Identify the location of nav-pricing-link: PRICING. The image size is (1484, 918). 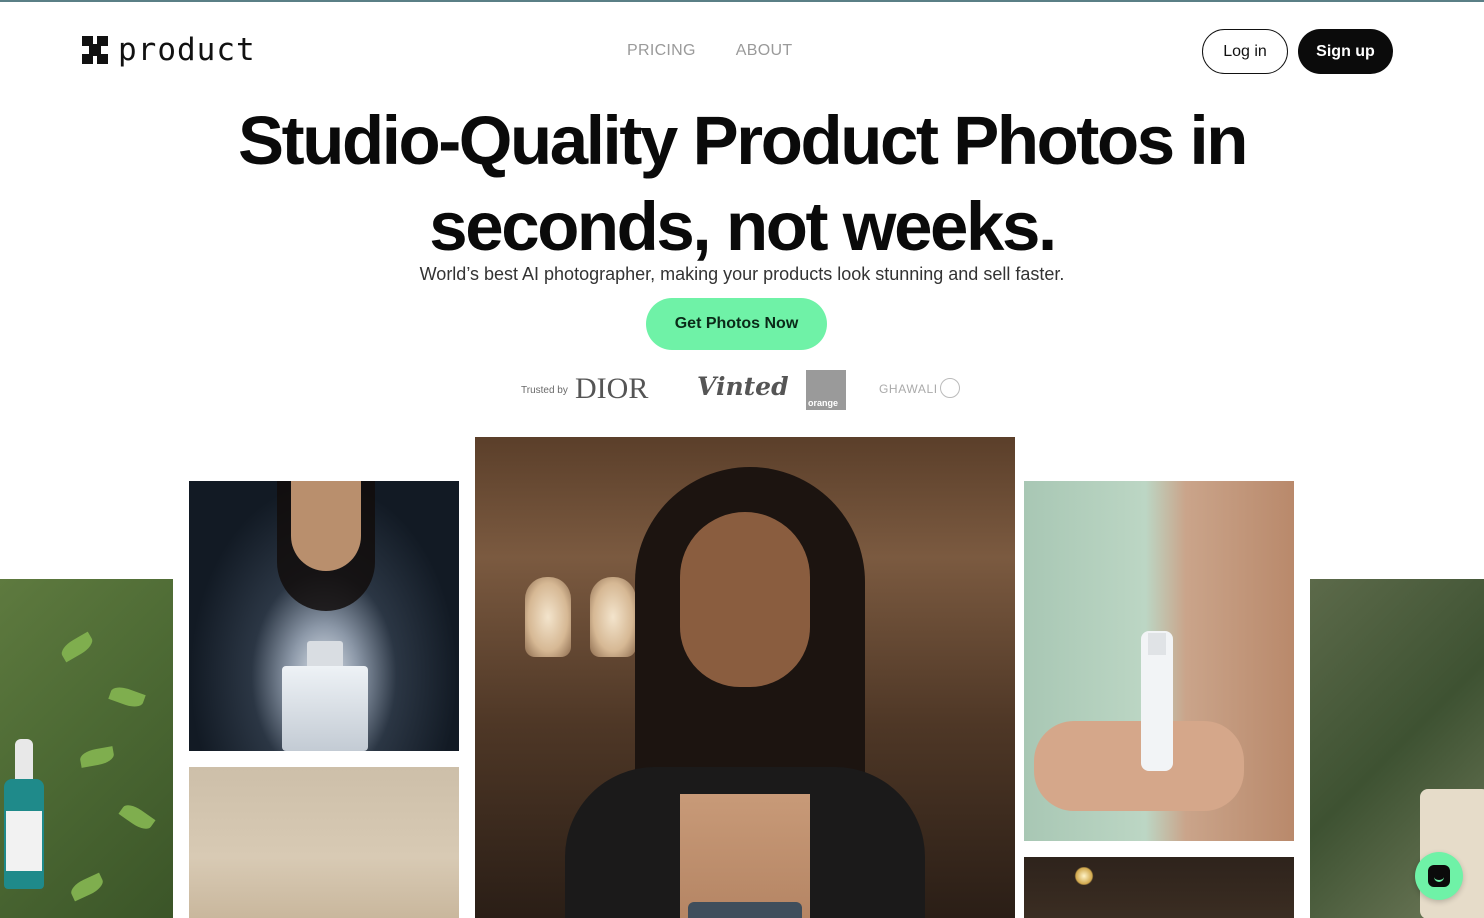
(661, 51).